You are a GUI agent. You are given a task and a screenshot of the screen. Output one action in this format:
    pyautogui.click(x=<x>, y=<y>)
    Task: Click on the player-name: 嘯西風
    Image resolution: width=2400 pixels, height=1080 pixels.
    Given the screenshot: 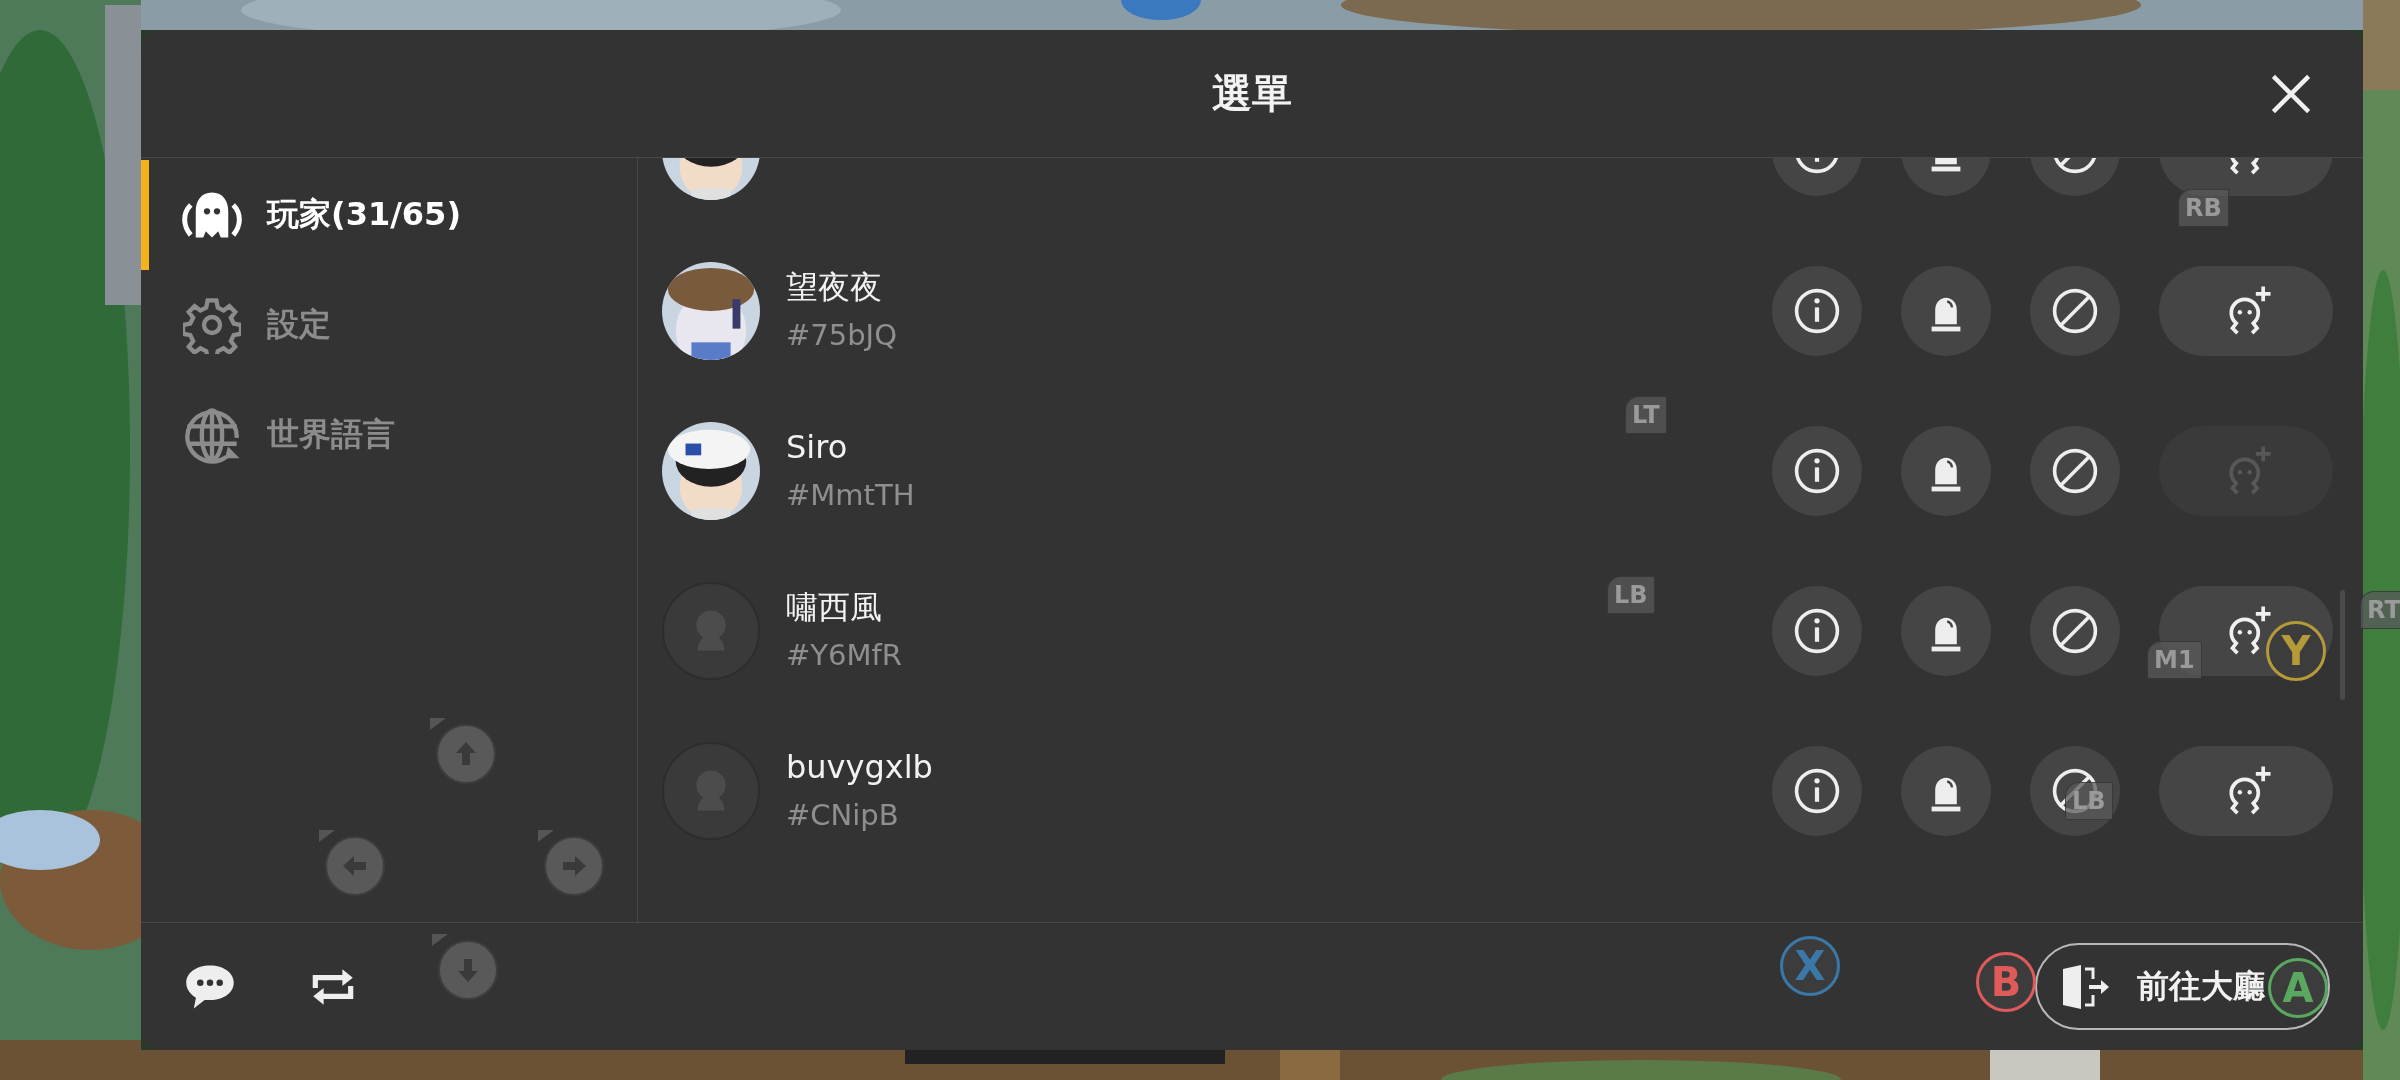 What is the action you would take?
    pyautogui.click(x=834, y=607)
    